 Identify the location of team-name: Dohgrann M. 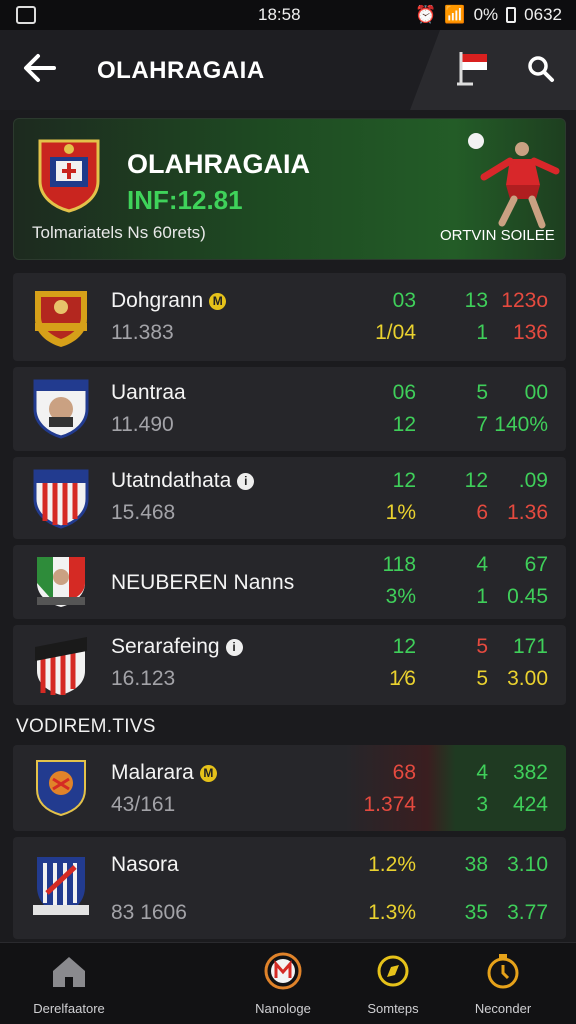
(169, 301).